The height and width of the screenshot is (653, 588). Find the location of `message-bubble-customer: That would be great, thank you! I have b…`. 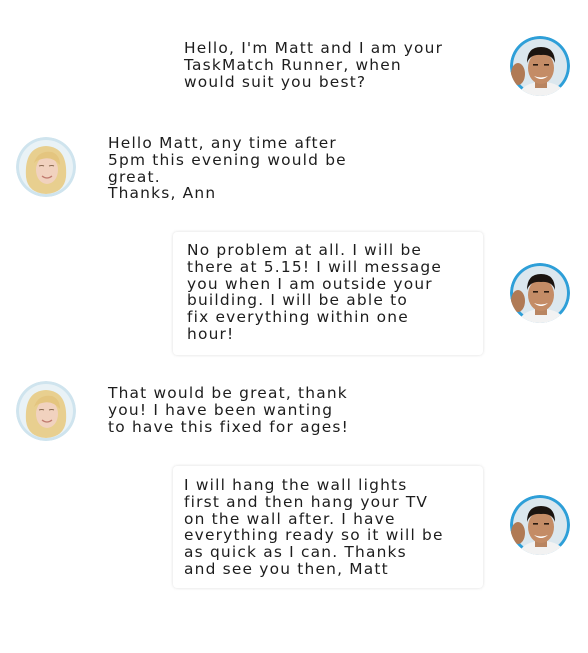

message-bubble-customer: That would be great, thank you! I have b… is located at coordinates (252, 411).